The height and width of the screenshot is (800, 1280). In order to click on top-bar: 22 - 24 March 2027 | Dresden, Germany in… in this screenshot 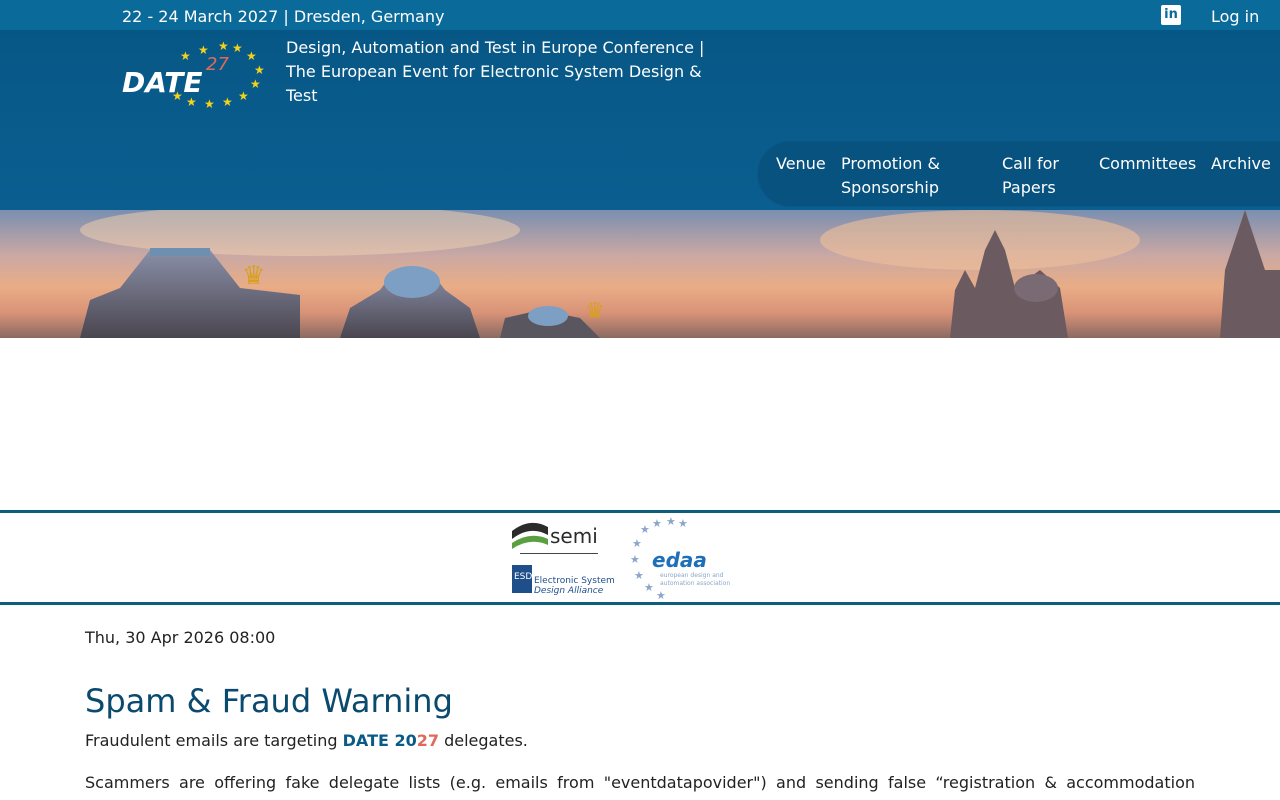, I will do `click(640, 15)`.